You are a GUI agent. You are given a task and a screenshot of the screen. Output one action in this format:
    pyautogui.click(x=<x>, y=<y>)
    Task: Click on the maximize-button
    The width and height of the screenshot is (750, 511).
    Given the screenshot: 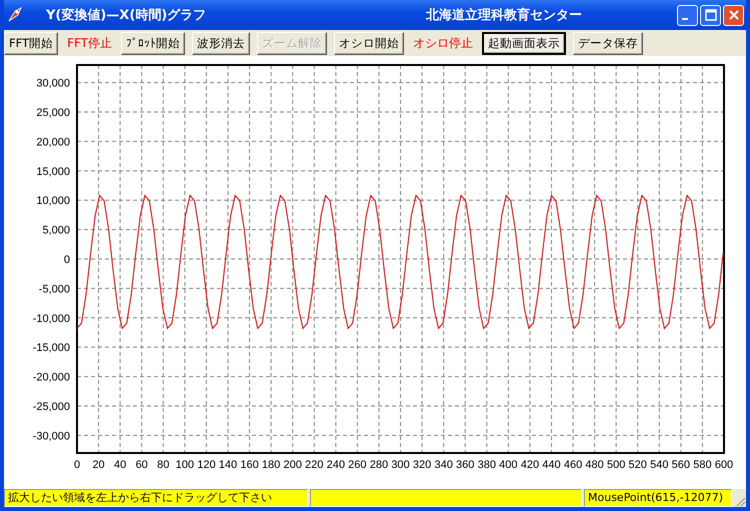 What is the action you would take?
    pyautogui.click(x=710, y=15)
    